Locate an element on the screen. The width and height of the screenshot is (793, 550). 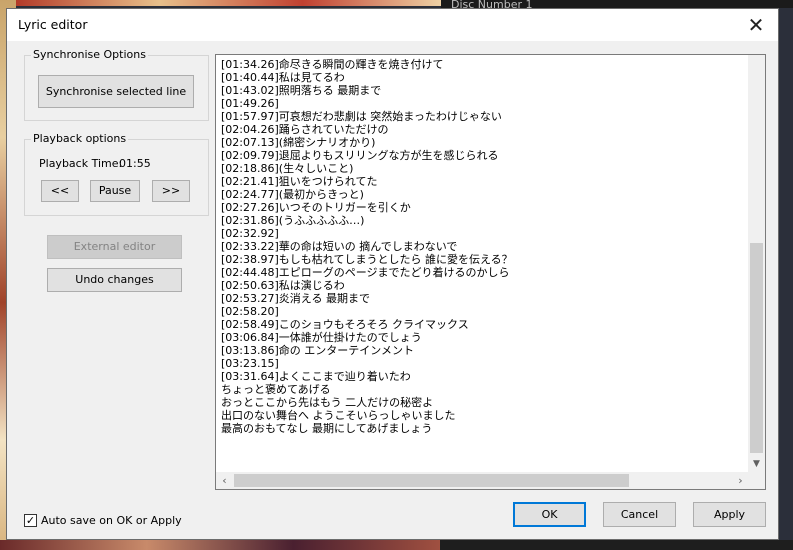
close-button: ✕ is located at coordinates (756, 25).